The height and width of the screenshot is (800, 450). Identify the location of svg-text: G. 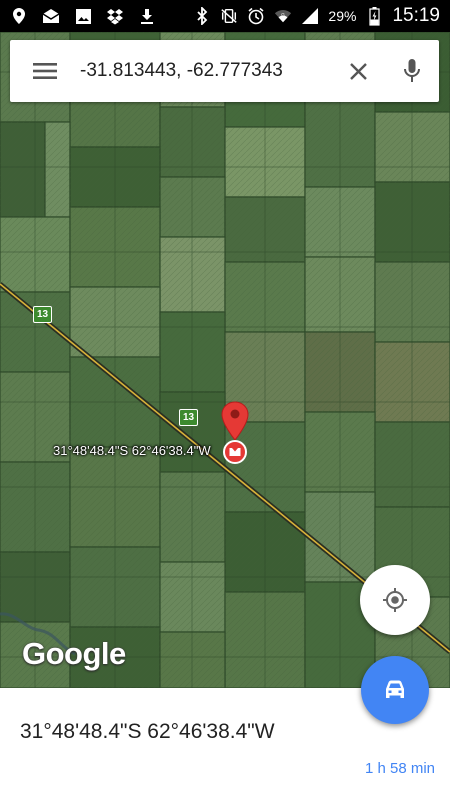
(284, 14).